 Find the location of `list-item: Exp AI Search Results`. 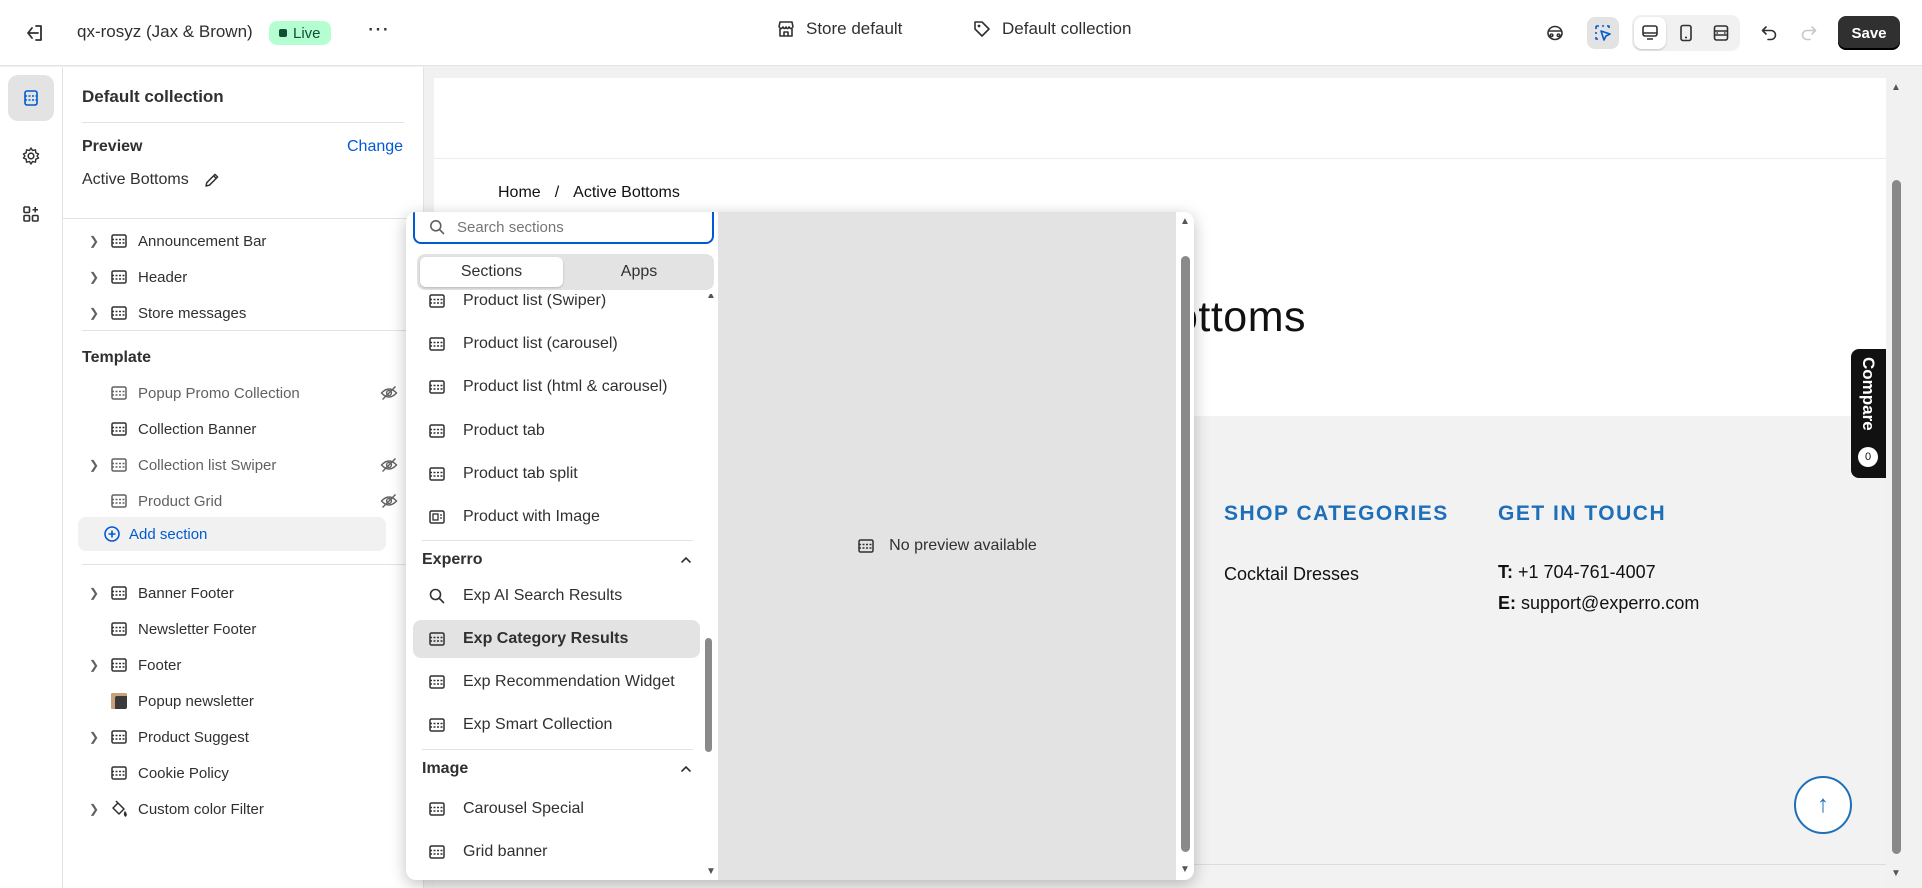

list-item: Exp AI Search Results is located at coordinates (556, 596).